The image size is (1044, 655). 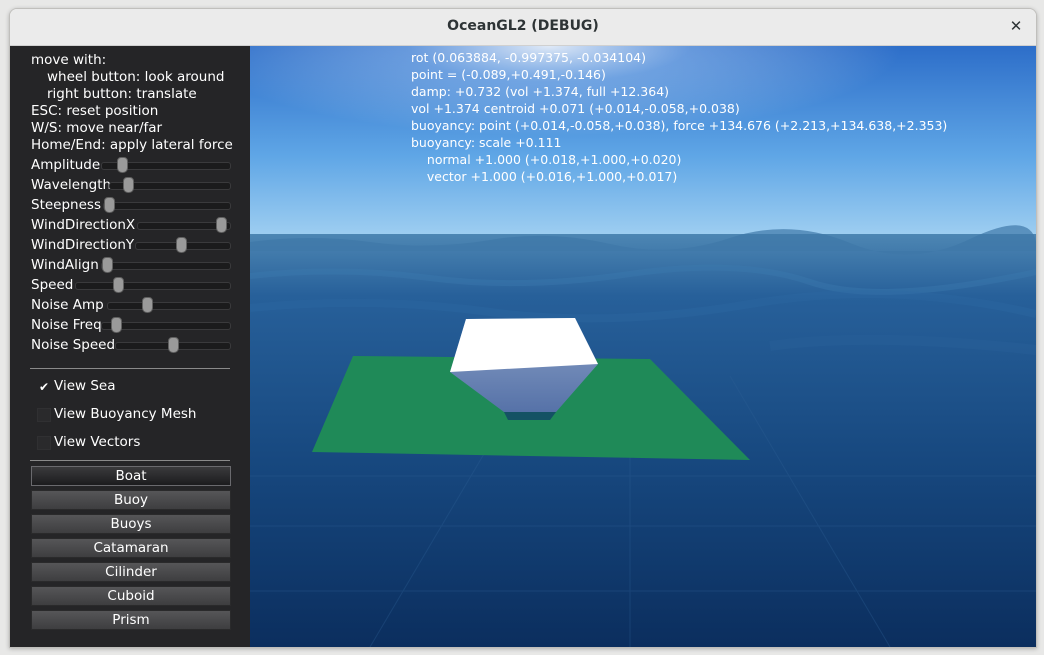 What do you see at coordinates (546, 159) in the screenshot?
I see `debug-line: normal +1.000 (+0.018,+1.000,+0.020)` at bounding box center [546, 159].